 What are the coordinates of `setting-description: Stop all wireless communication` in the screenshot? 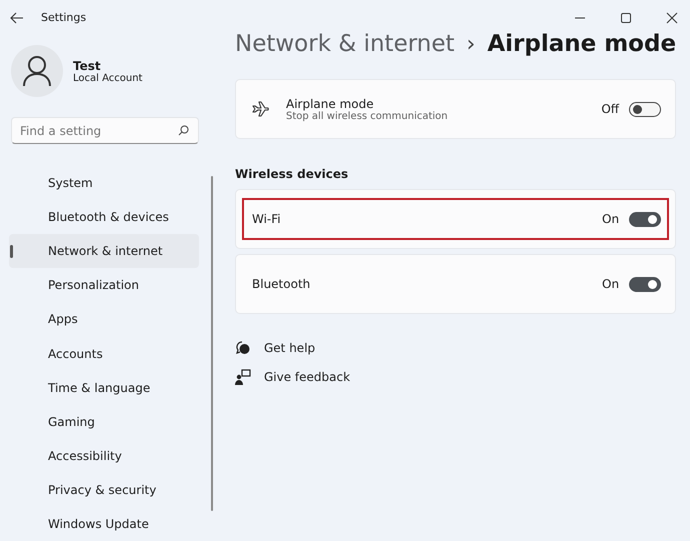 It's located at (367, 116).